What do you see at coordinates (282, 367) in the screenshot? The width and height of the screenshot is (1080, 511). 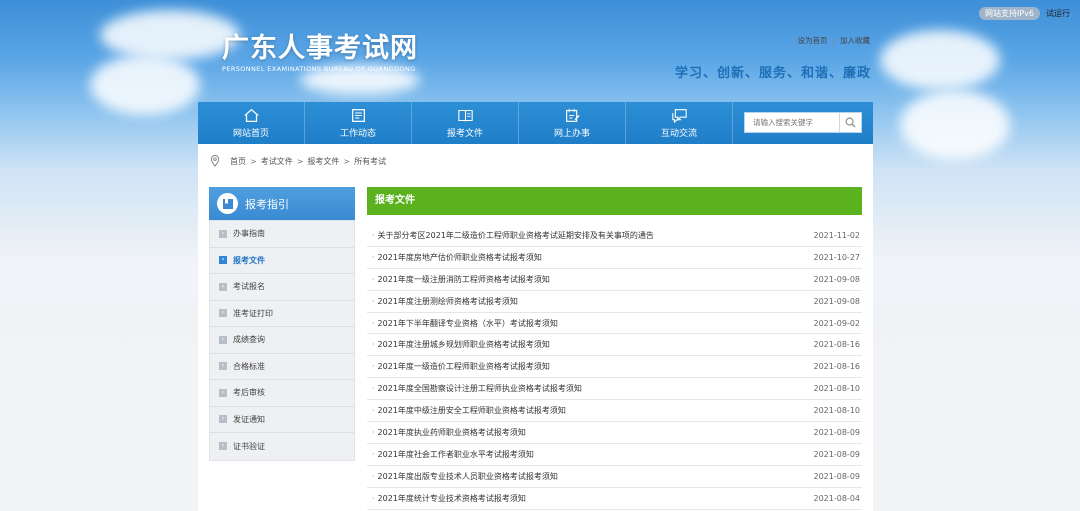 I see `sidebar-item-standards: › 合格标准` at bounding box center [282, 367].